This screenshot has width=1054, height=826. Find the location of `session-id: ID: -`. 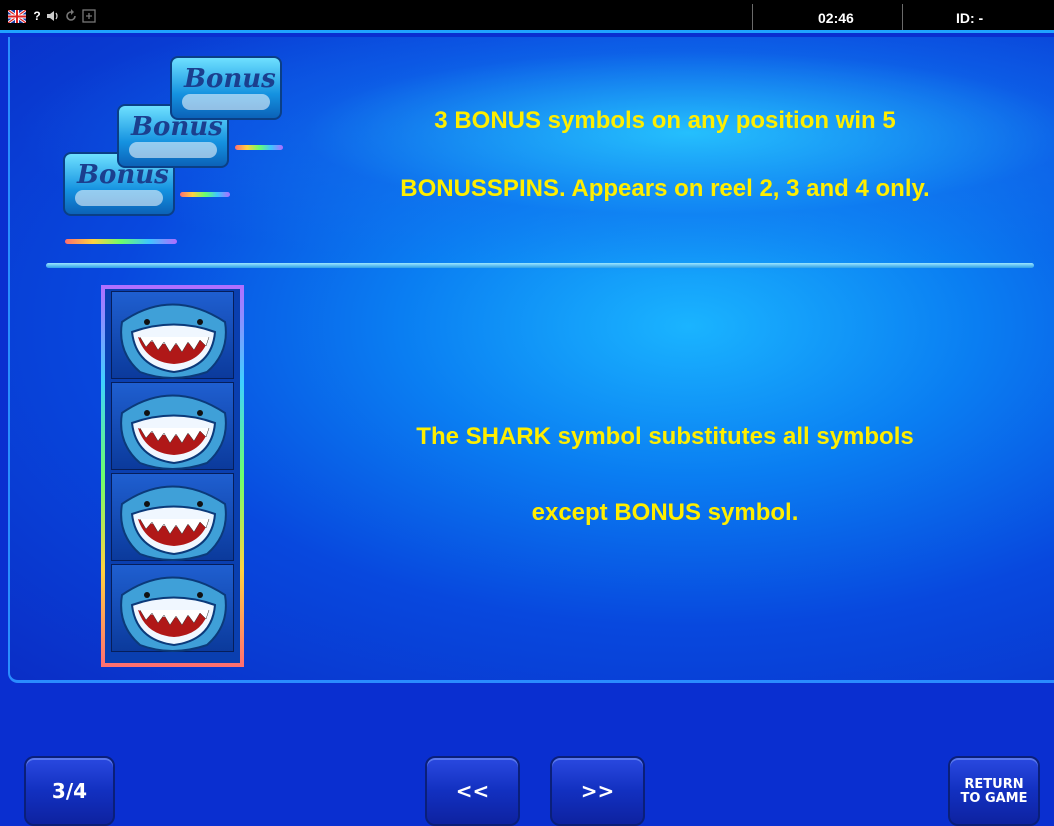

session-id: ID: - is located at coordinates (970, 18).